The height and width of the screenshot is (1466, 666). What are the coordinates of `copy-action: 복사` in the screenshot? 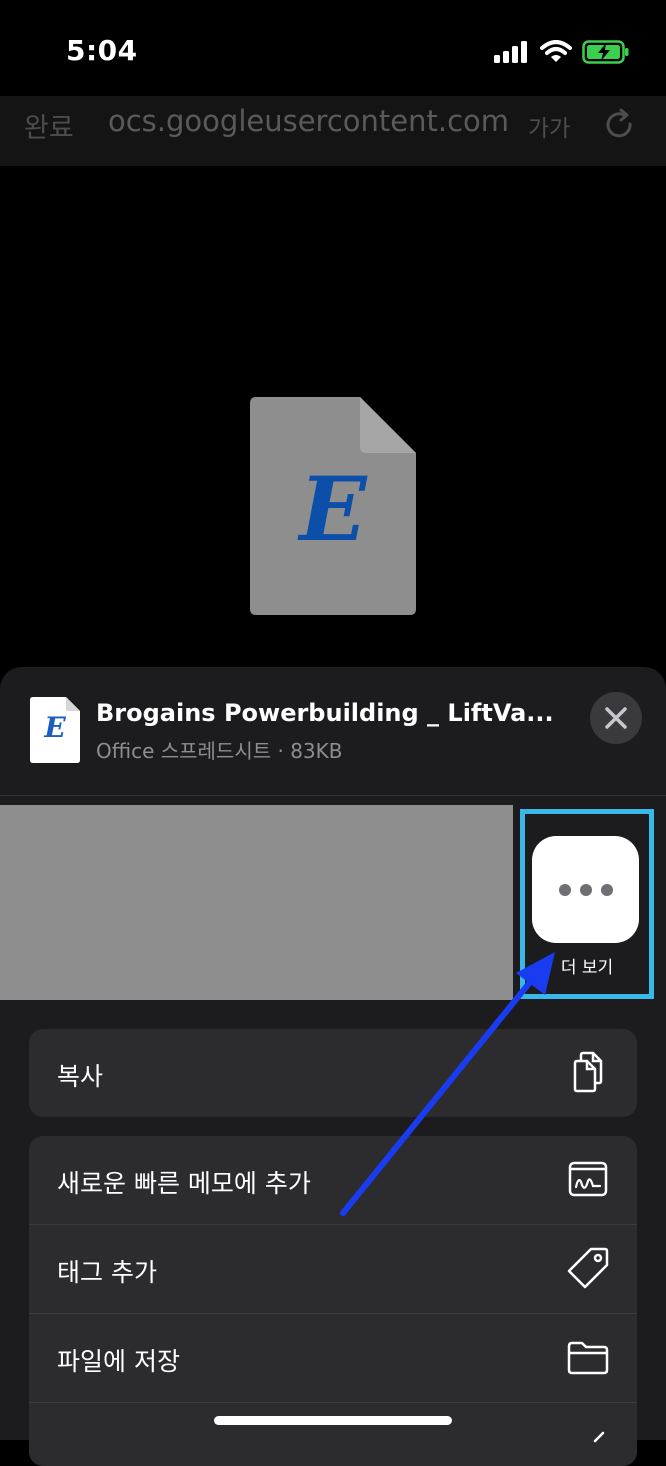 It's located at (333, 1073).